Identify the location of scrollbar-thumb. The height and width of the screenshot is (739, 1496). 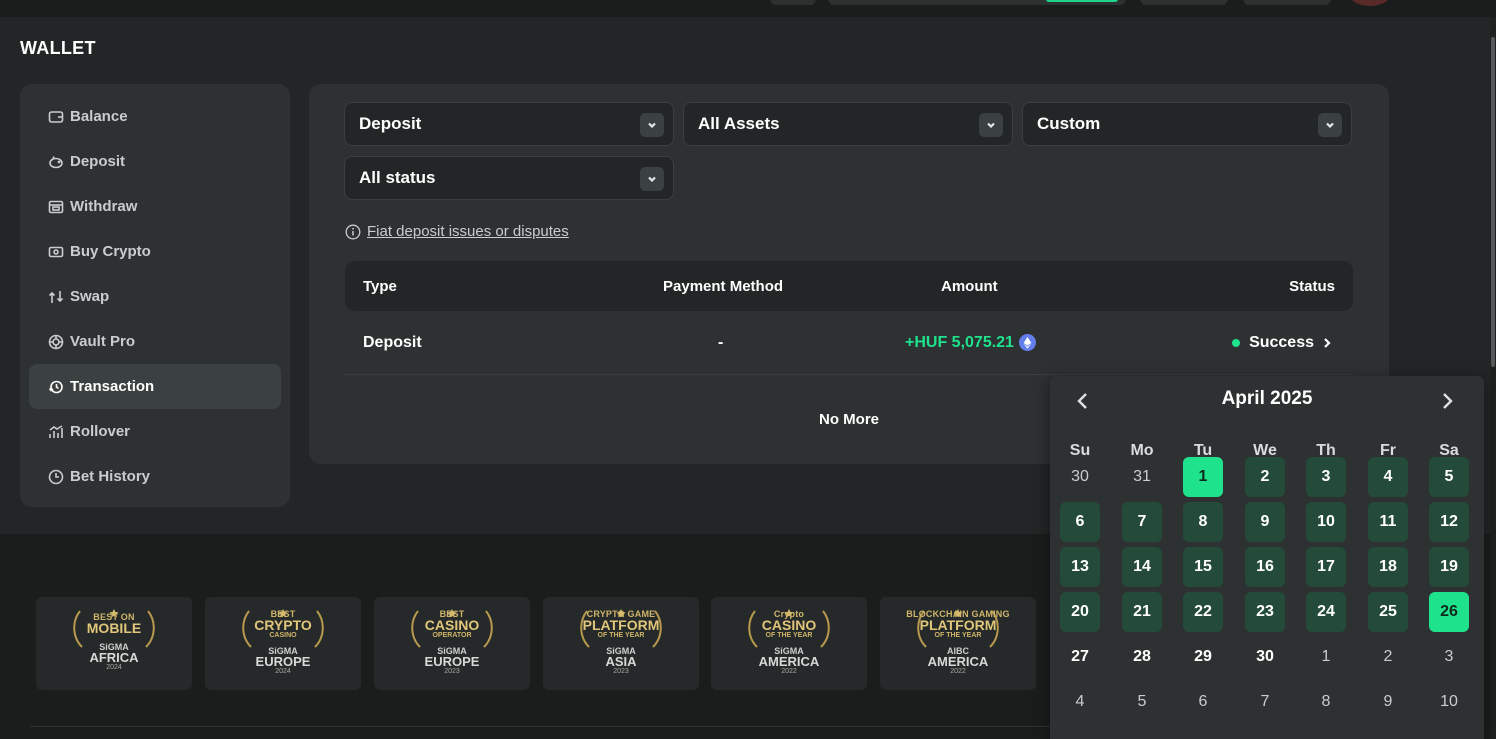
(1493, 202).